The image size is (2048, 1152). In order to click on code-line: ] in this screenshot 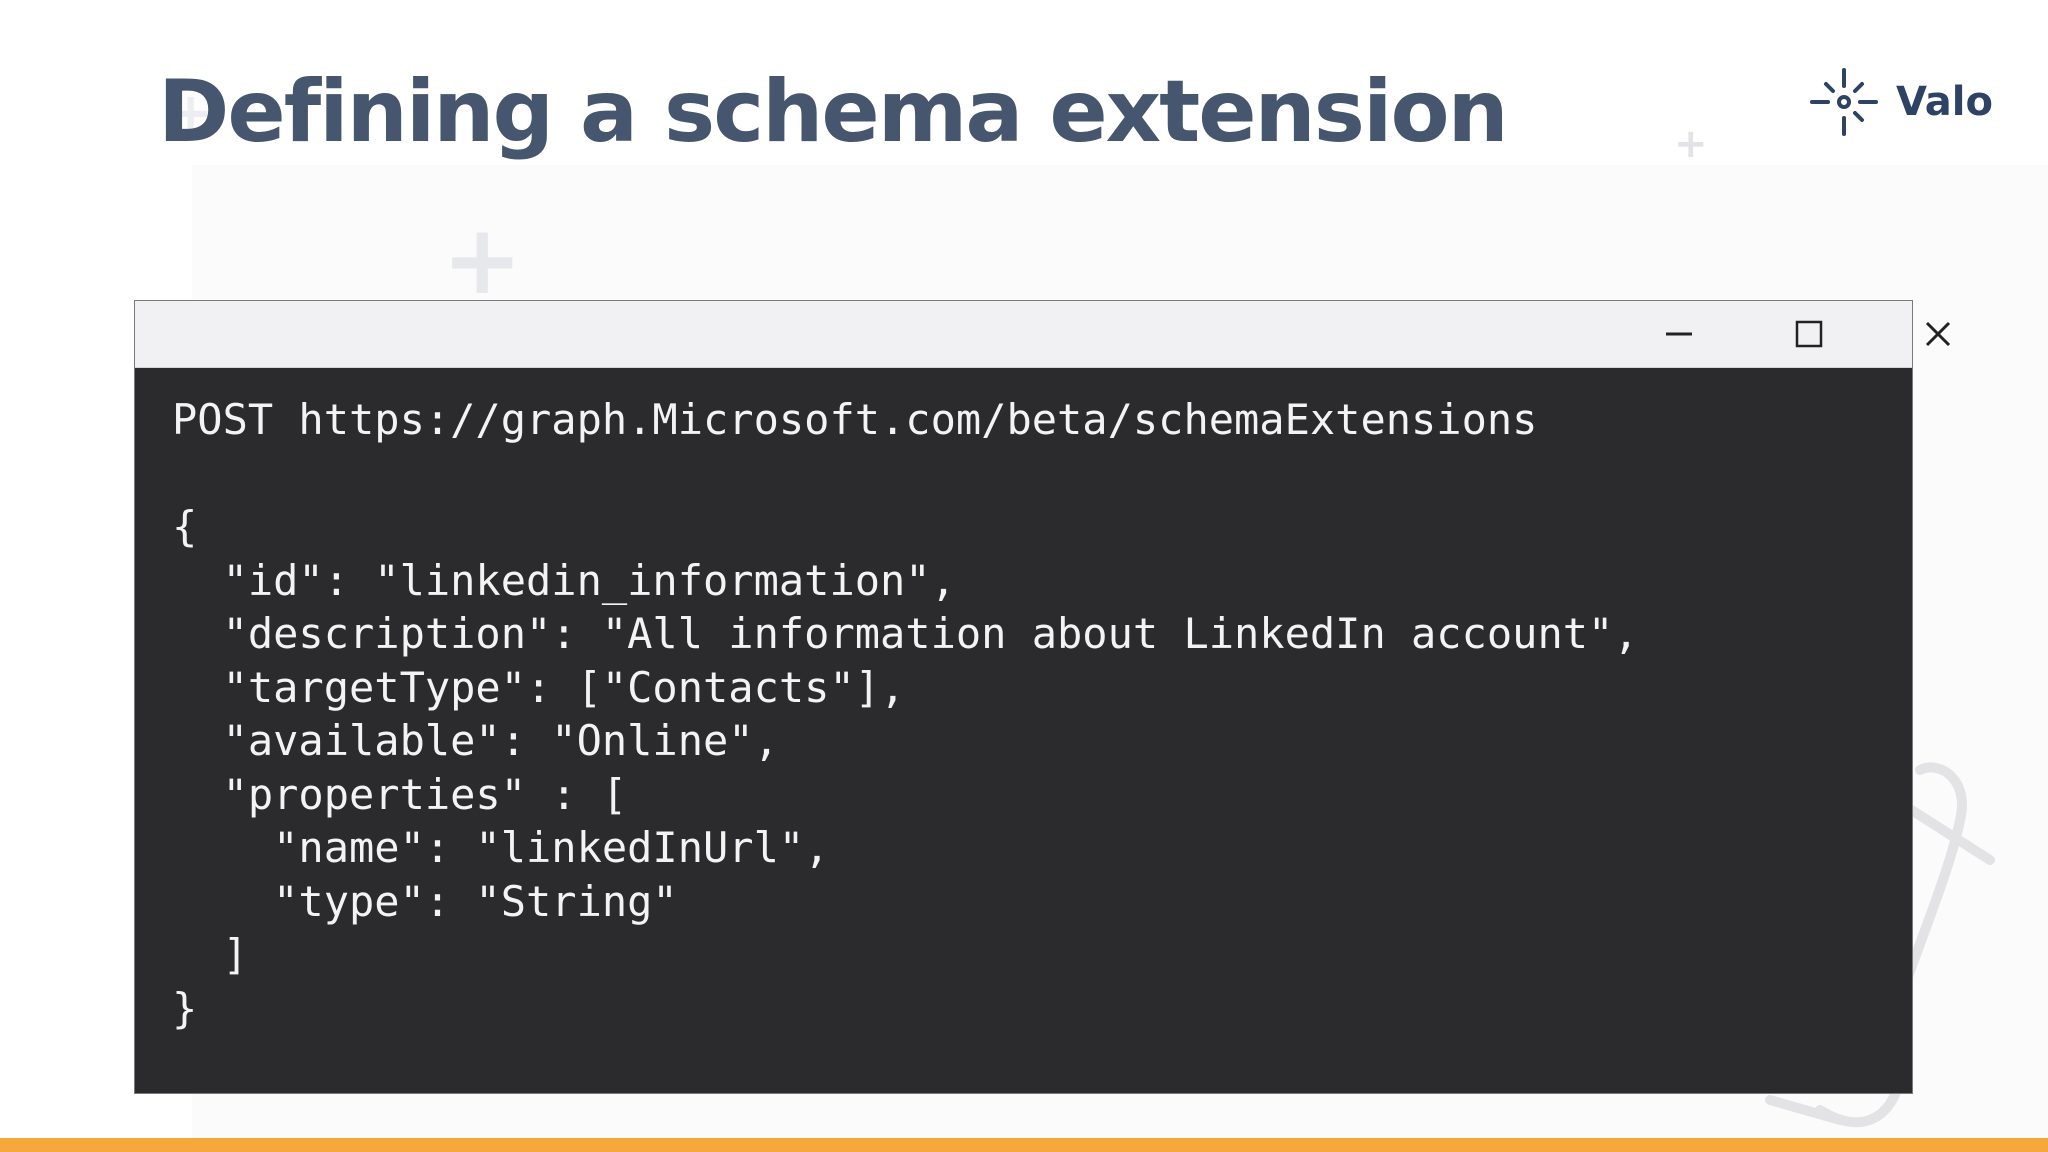, I will do `click(210, 954)`.